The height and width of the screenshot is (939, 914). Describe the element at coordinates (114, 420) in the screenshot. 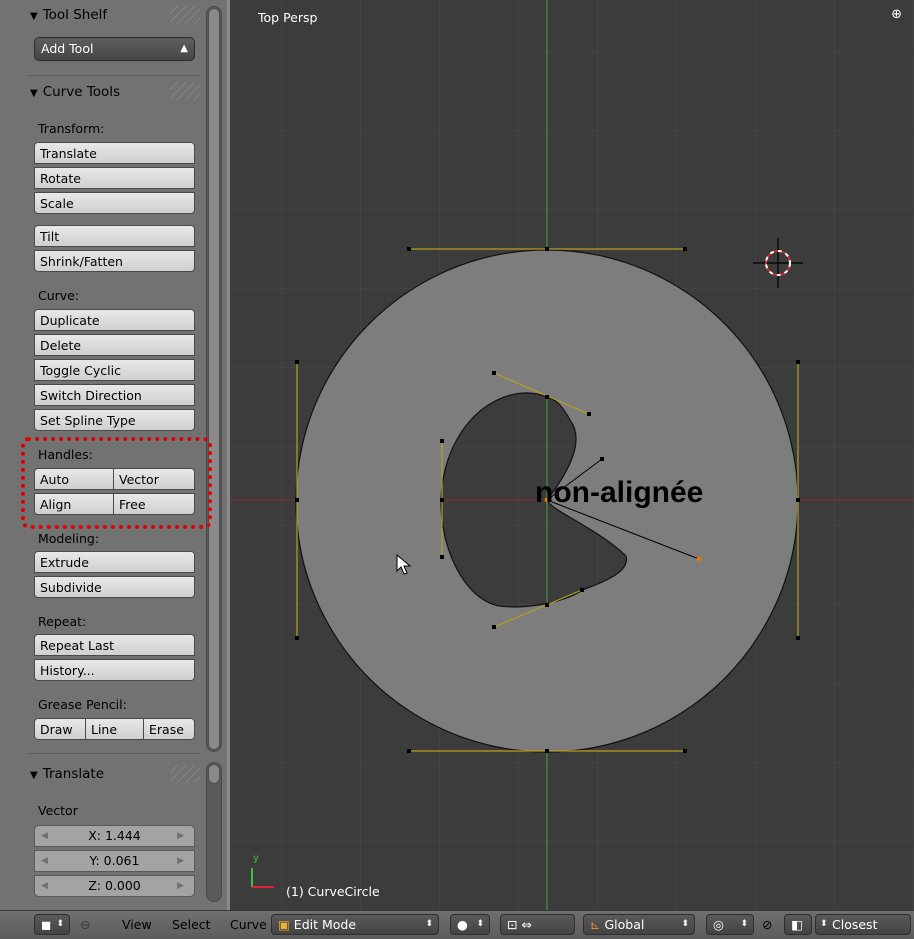

I see `set-spline-type-button: Set Spline Type` at that location.